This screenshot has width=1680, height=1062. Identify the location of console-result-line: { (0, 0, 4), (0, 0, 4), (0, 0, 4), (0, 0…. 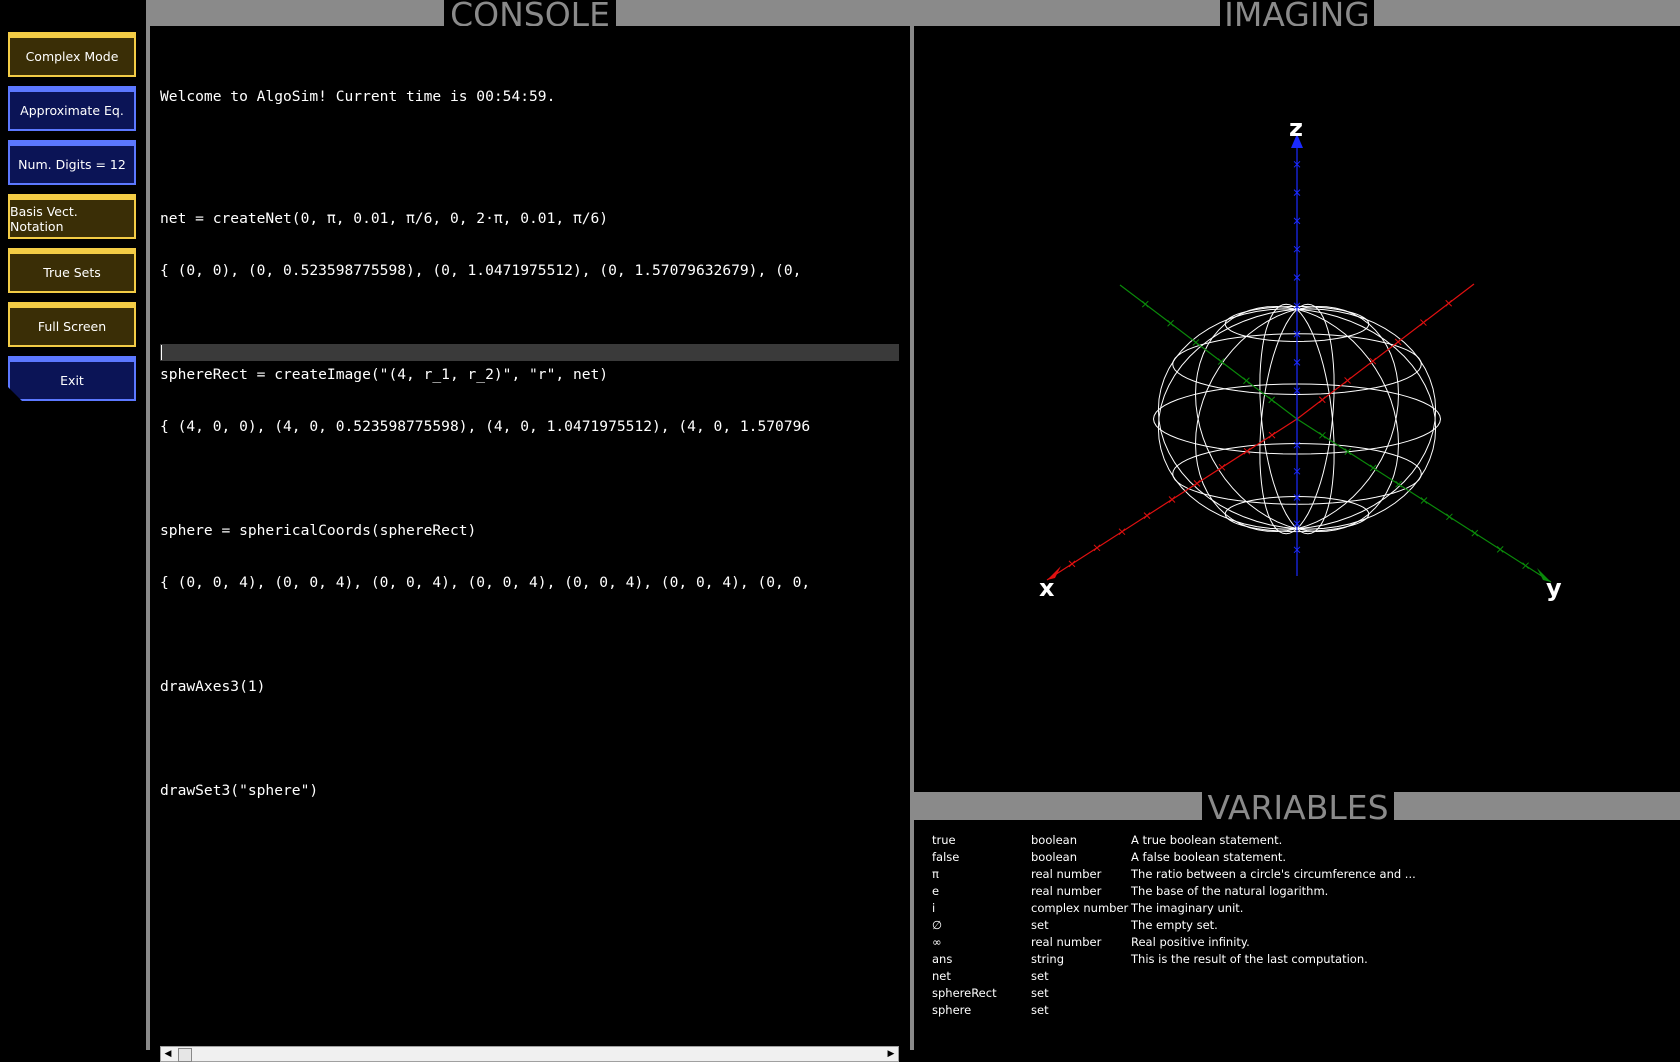
(485, 582).